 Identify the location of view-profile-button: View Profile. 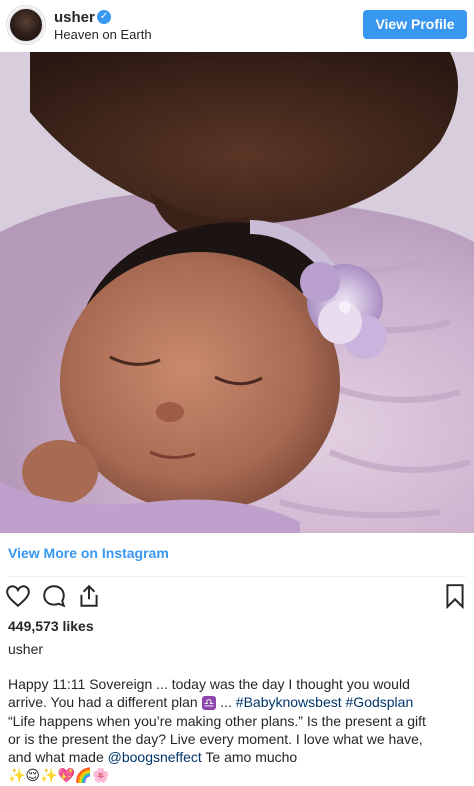
(415, 24).